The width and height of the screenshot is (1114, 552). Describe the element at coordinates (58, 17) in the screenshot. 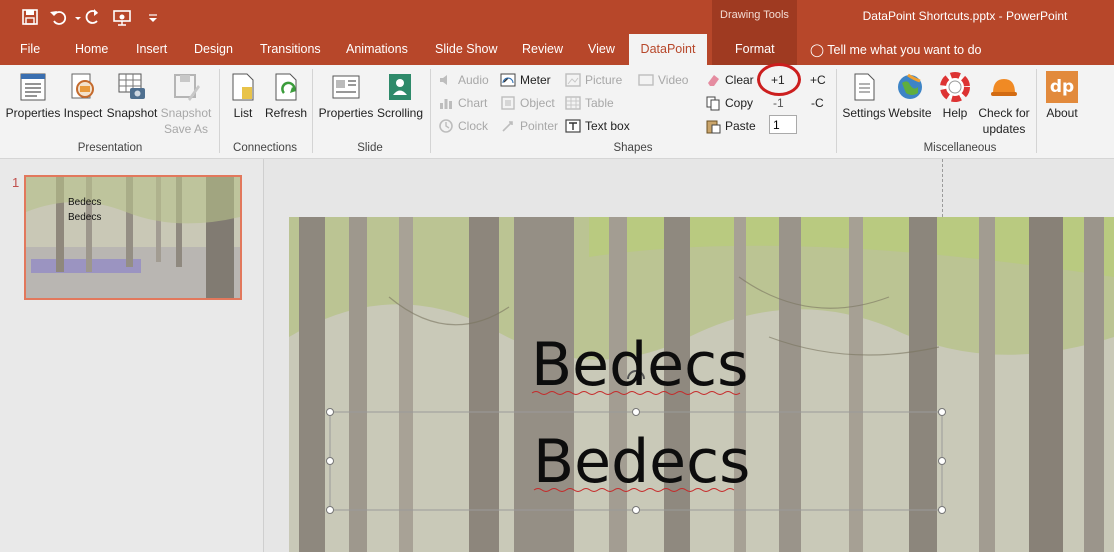

I see `undo-icon` at that location.